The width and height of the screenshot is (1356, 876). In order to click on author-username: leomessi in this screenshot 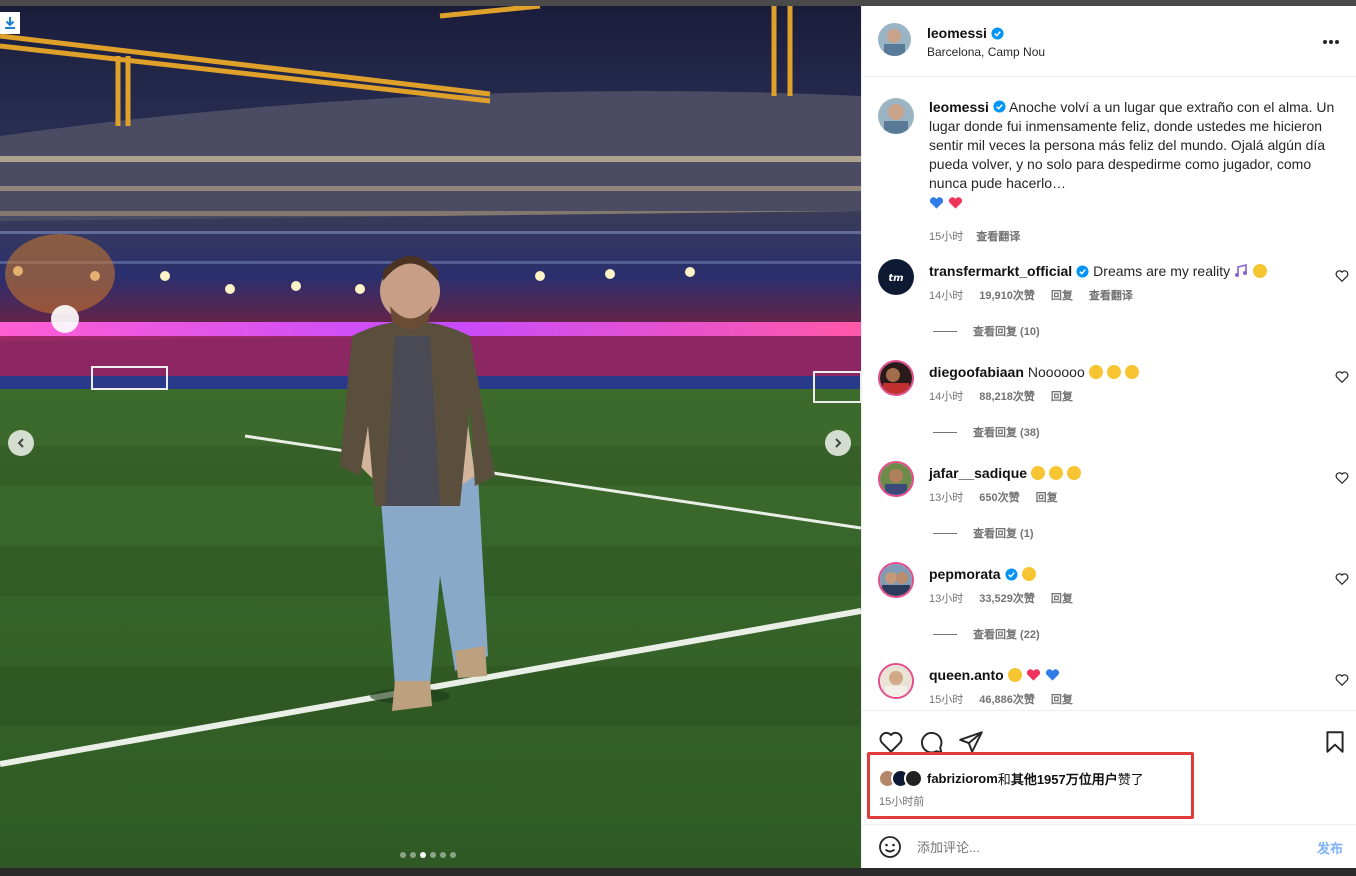, I will do `click(957, 33)`.